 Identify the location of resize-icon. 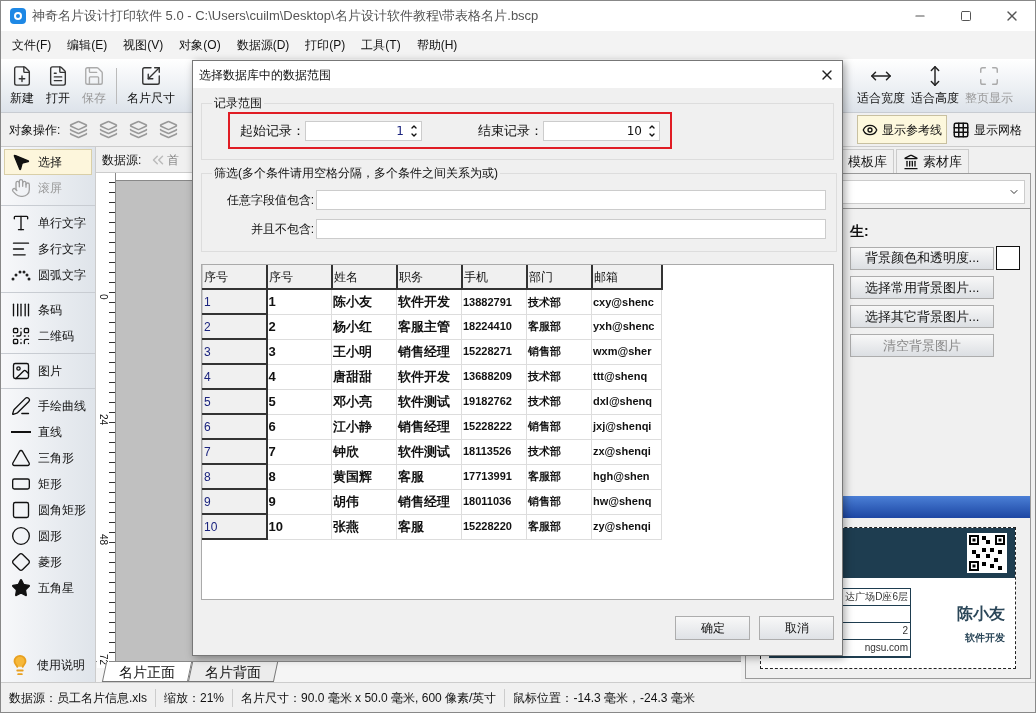
(151, 75).